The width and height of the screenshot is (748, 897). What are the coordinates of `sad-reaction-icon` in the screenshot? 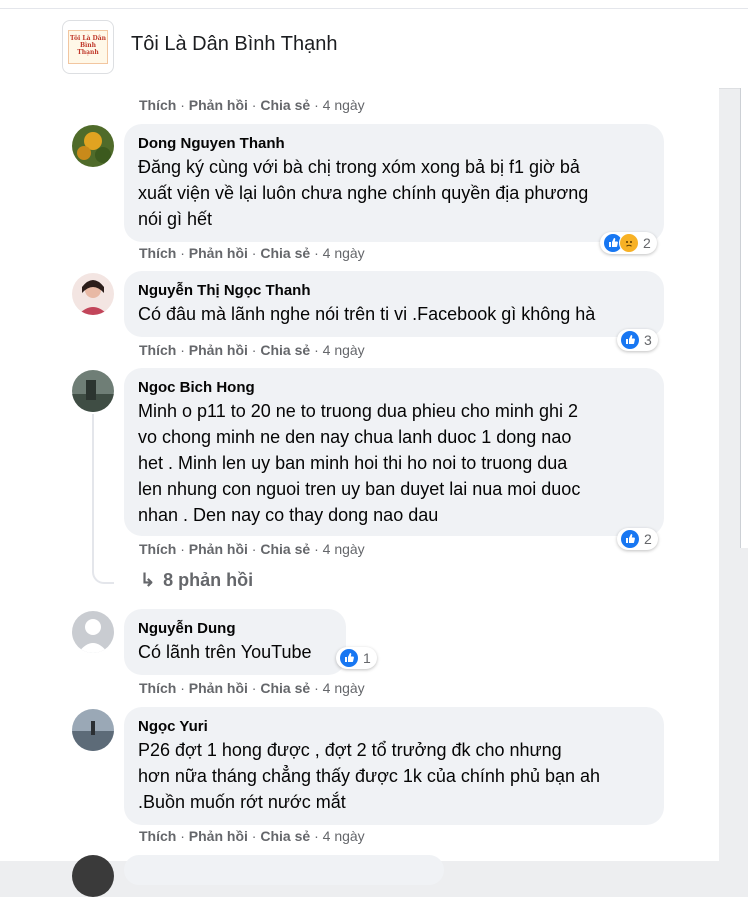 It's located at (629, 243).